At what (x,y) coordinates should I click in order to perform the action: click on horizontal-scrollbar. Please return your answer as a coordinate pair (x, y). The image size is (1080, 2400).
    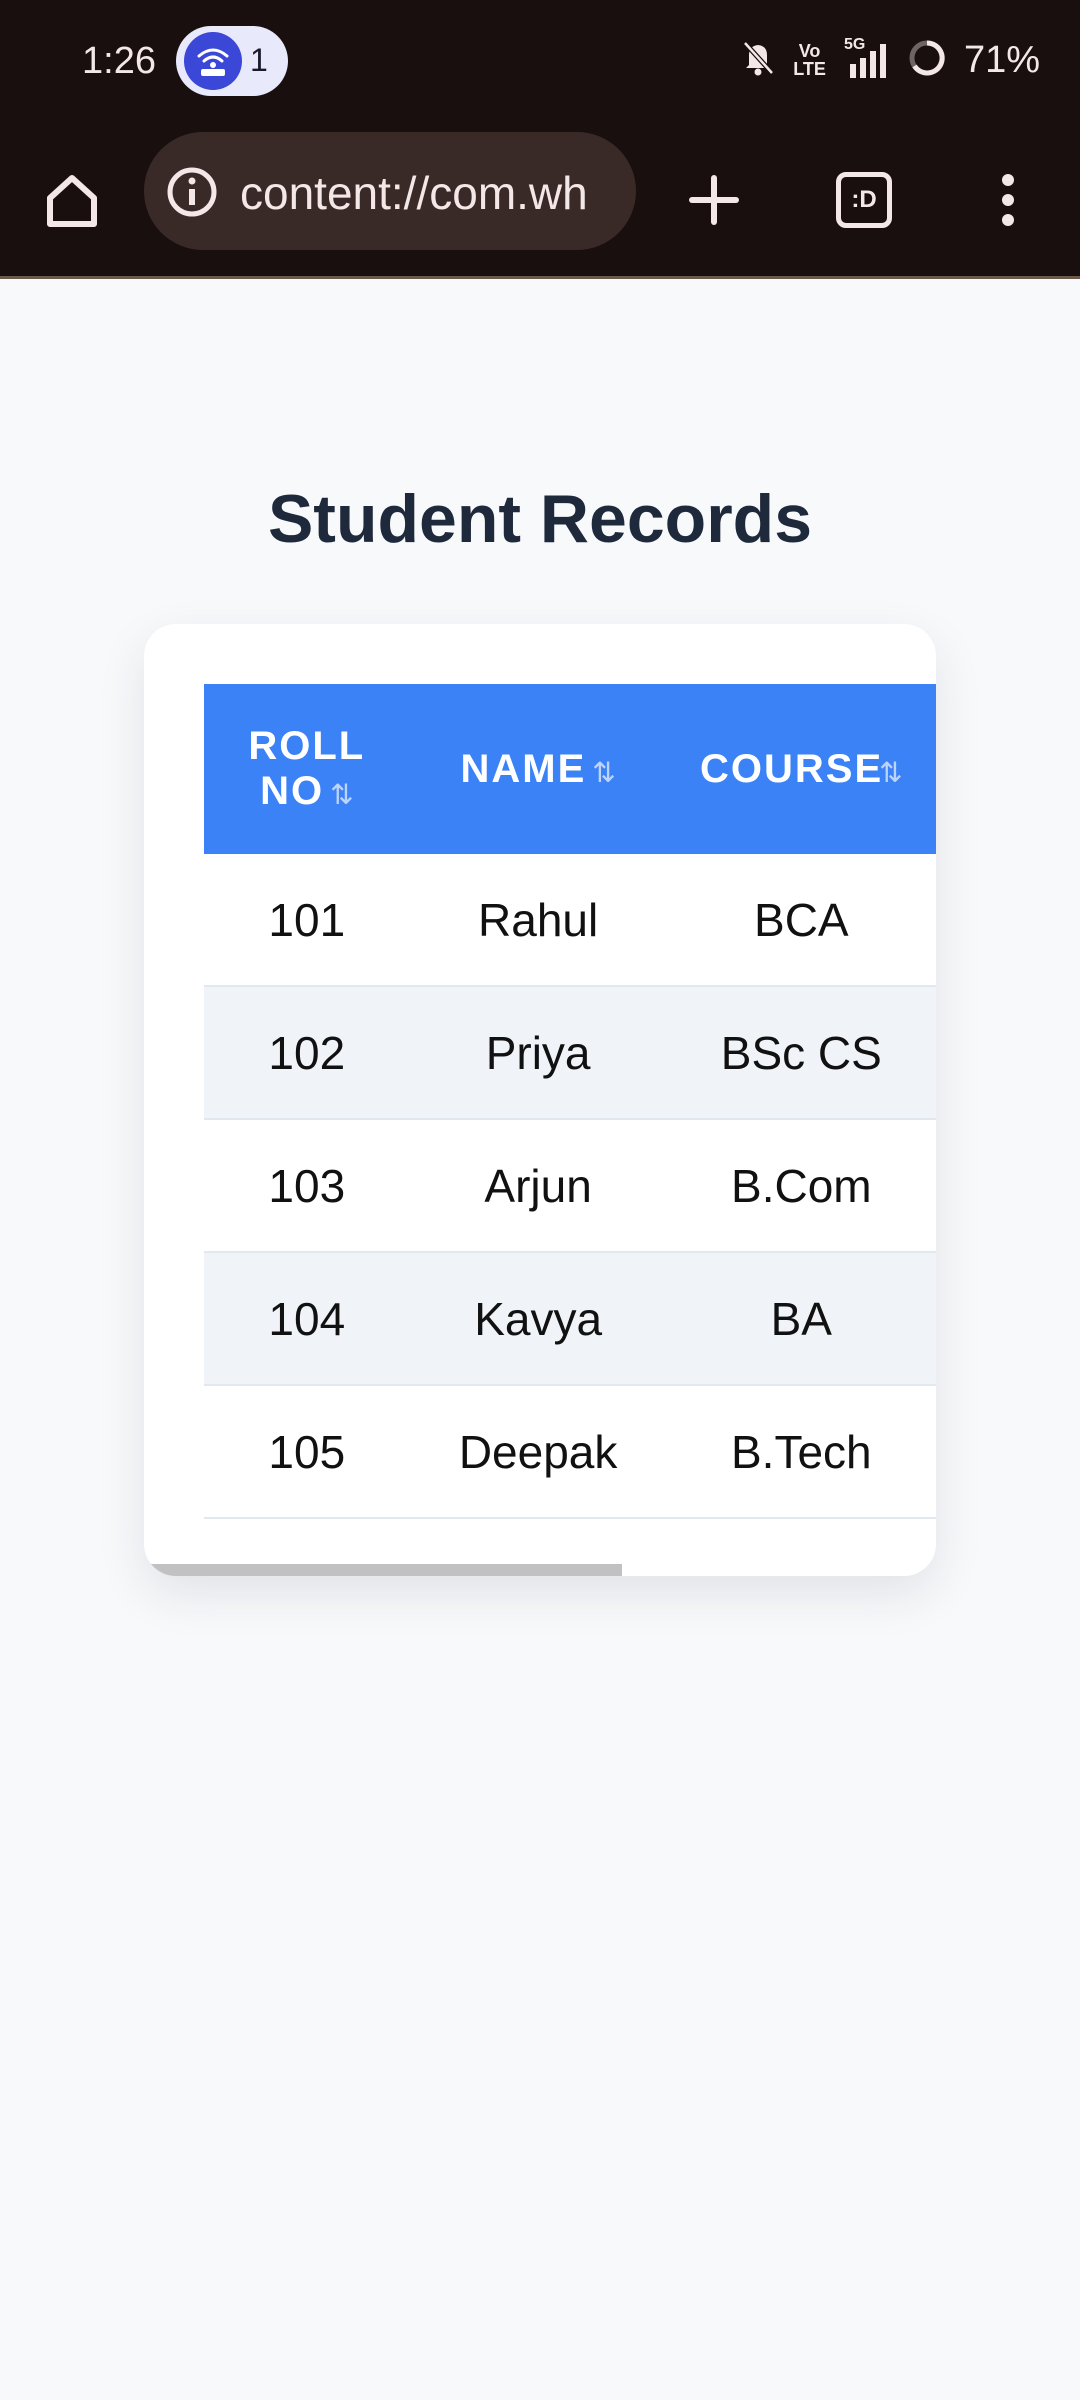
    Looking at the image, I should click on (540, 1570).